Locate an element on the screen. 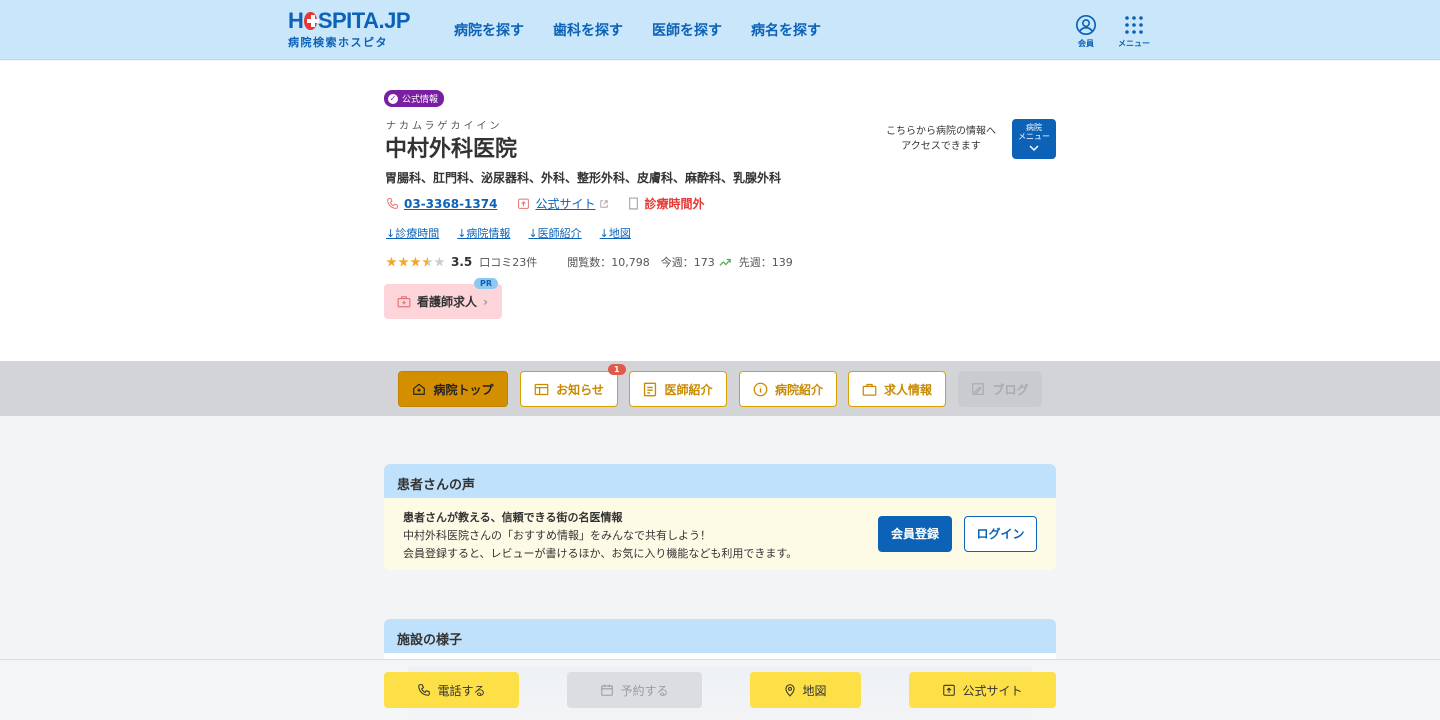 The width and height of the screenshot is (1440, 720). official-info-badge: ✓ 公式情報 is located at coordinates (414, 98).